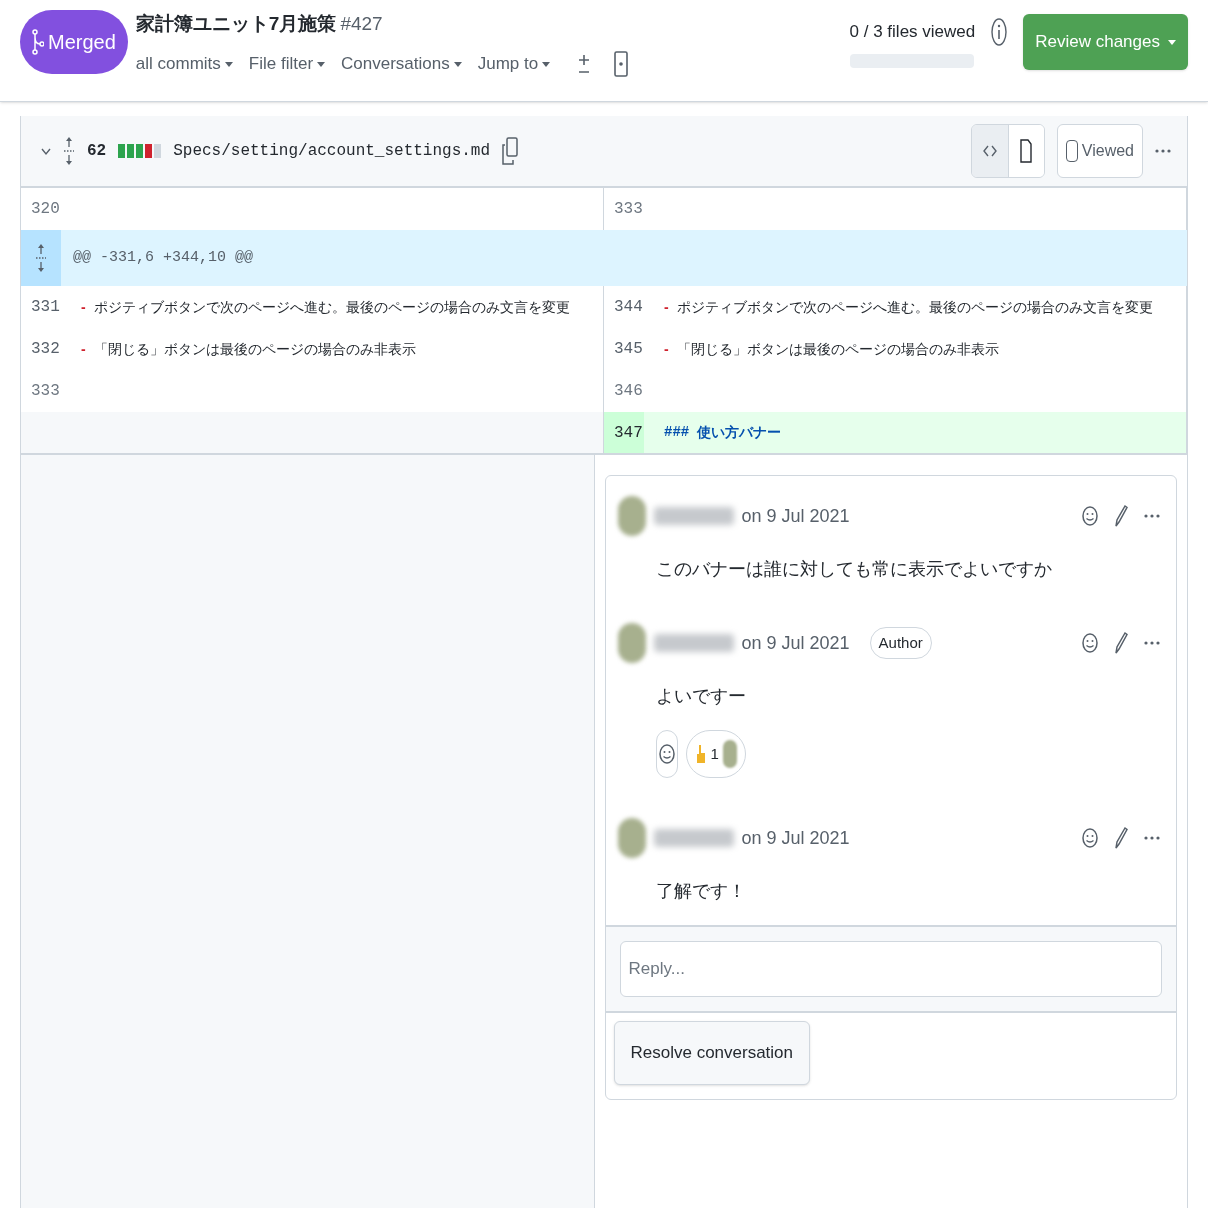 The width and height of the screenshot is (1208, 1208). I want to click on line-number: 345, so click(628, 349).